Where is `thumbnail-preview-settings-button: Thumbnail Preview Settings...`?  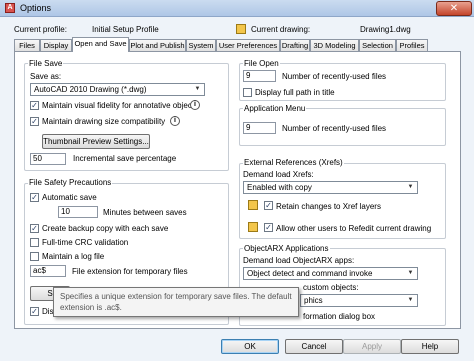
thumbnail-preview-settings-button: Thumbnail Preview Settings... is located at coordinates (96, 141).